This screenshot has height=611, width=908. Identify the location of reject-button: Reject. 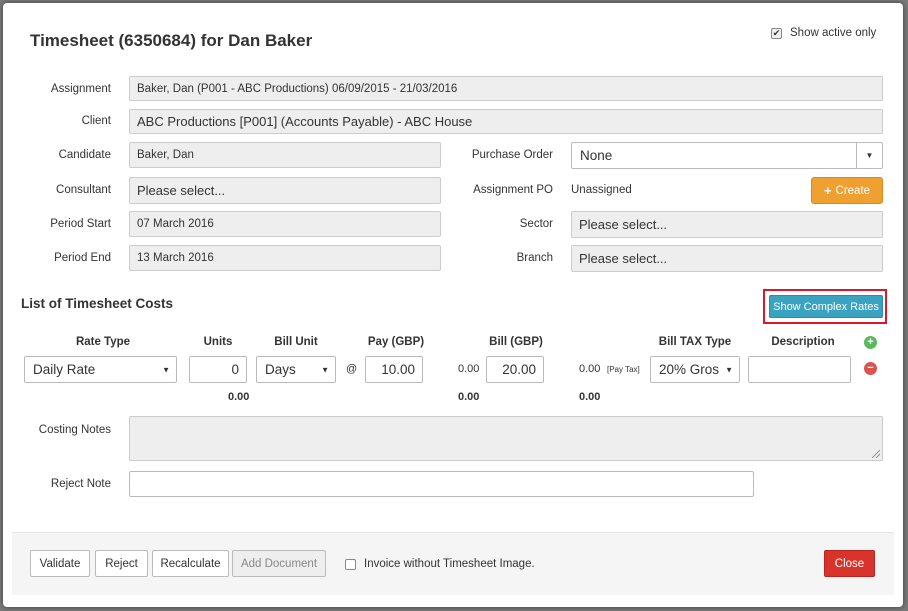
(121, 563).